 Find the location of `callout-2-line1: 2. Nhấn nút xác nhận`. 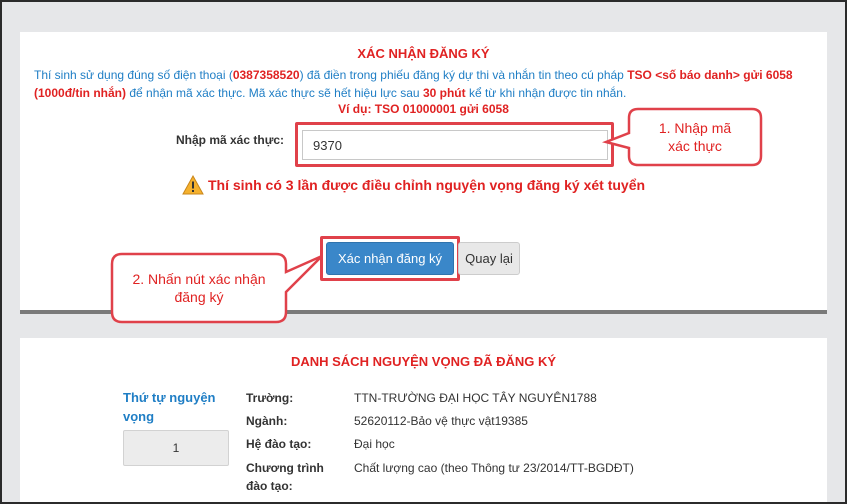

callout-2-line1: 2. Nhấn nút xác nhận is located at coordinates (199, 279).